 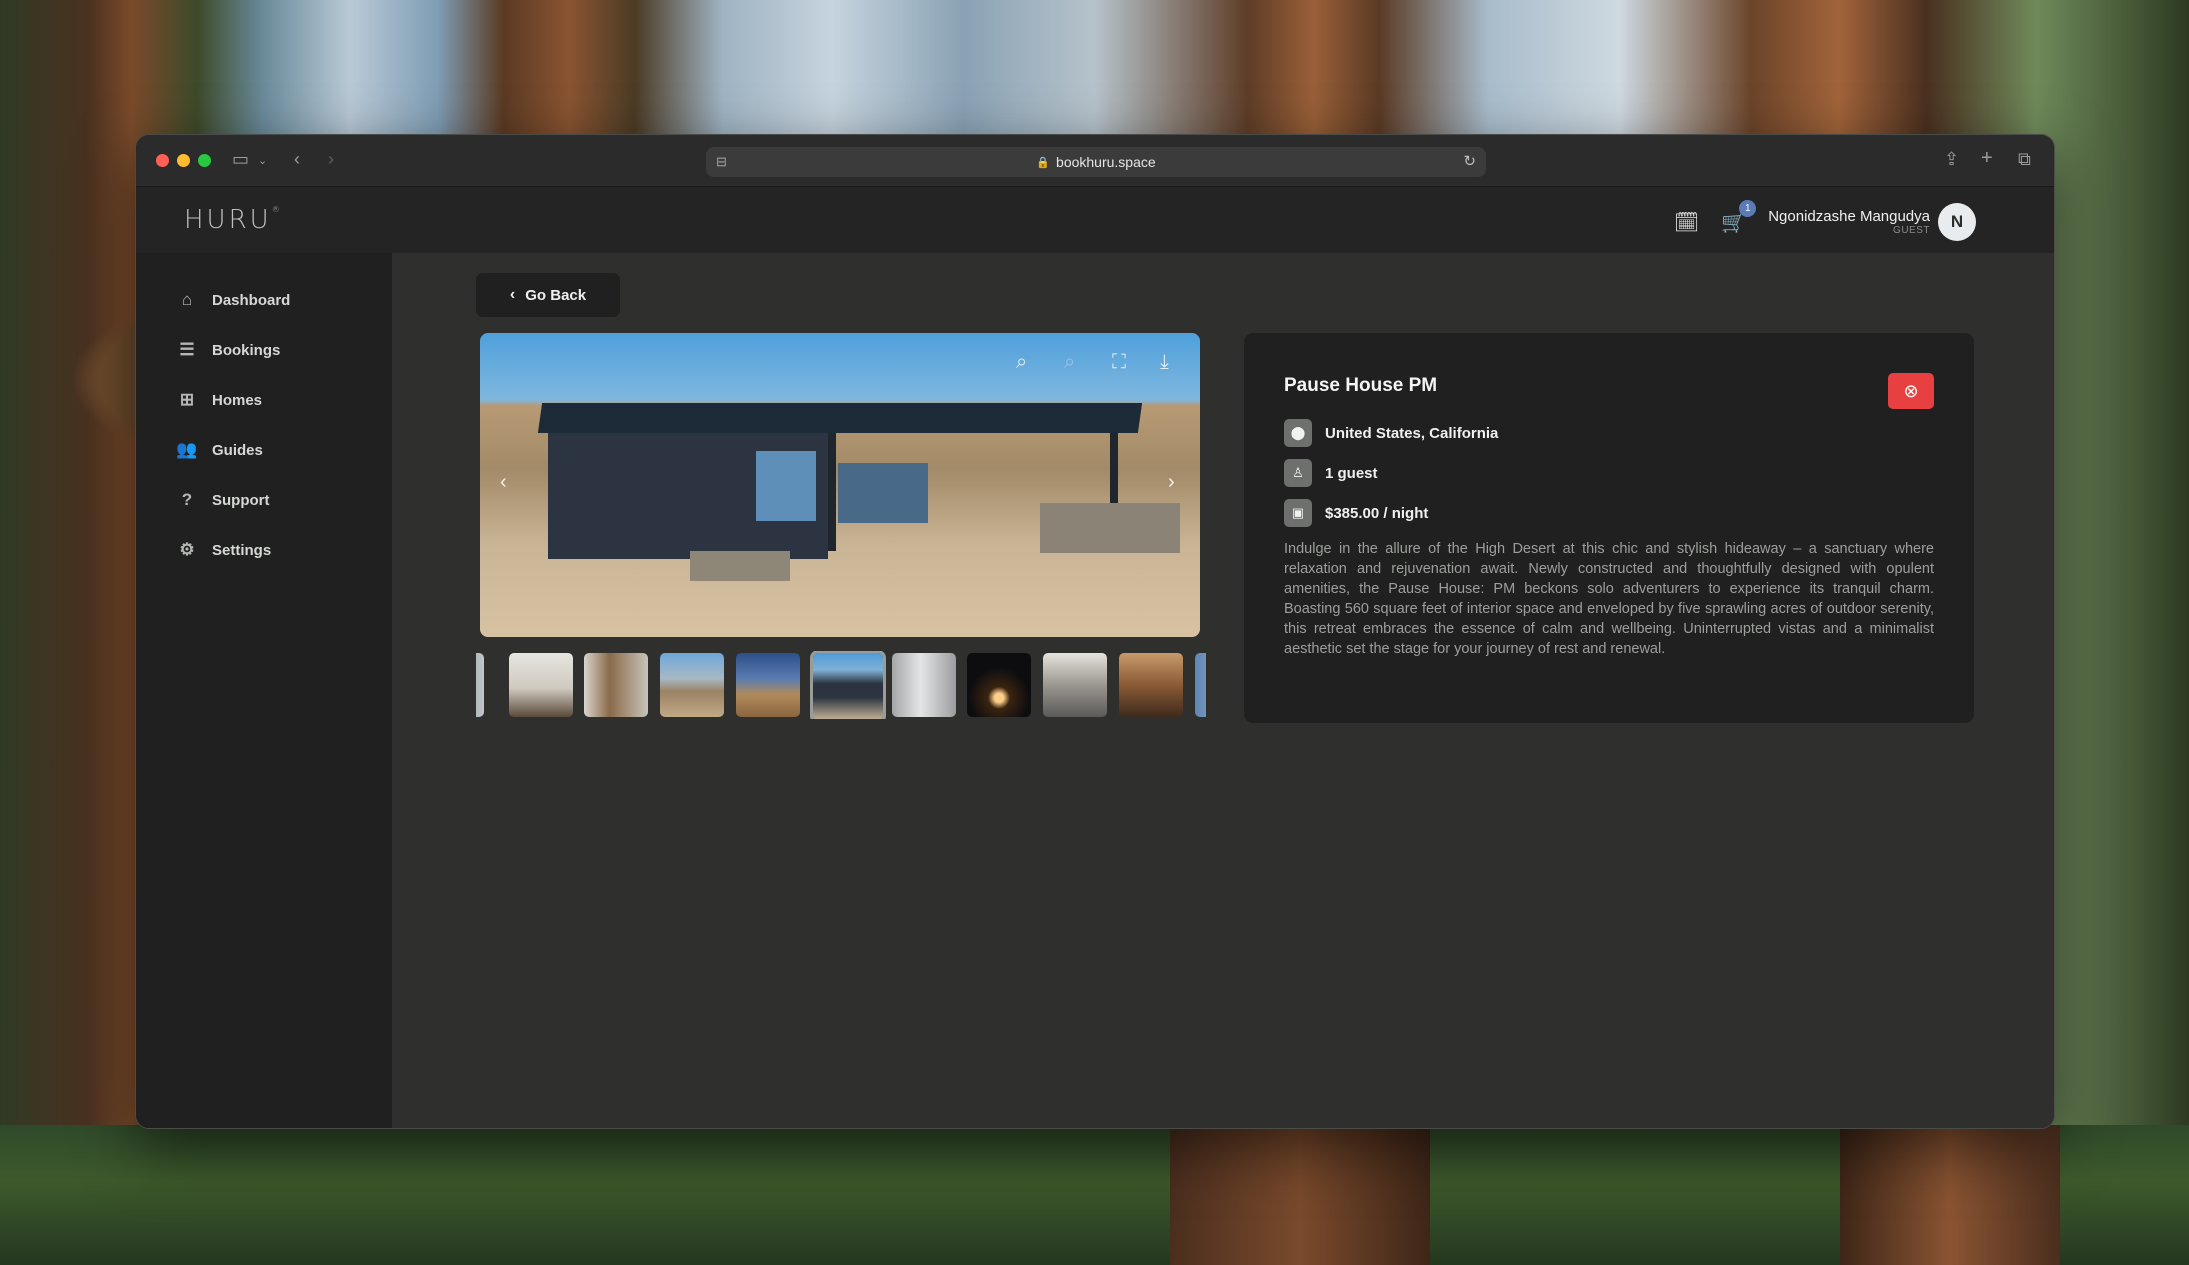 What do you see at coordinates (237, 450) in the screenshot?
I see `sidebar-item-label: Guides` at bounding box center [237, 450].